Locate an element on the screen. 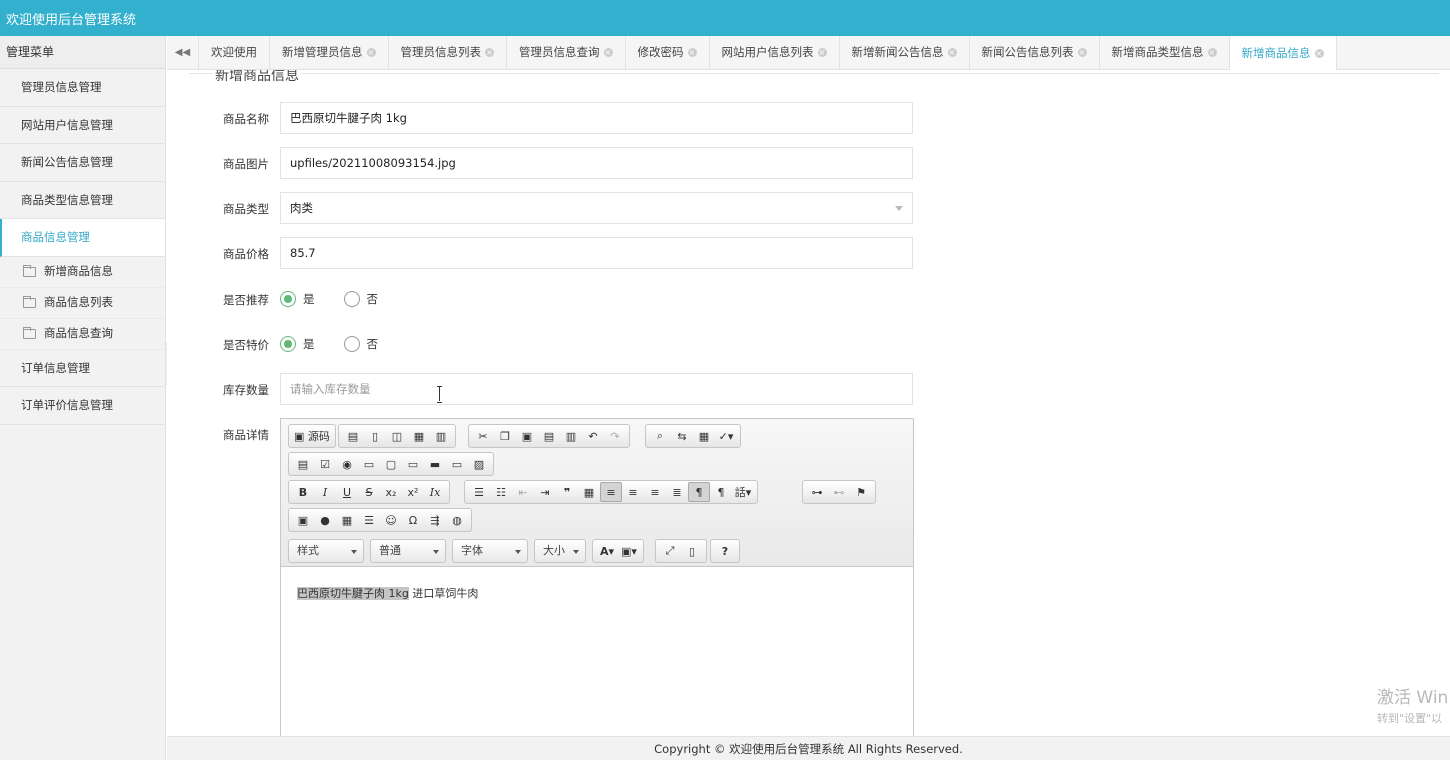  superscript-icon: x² is located at coordinates (413, 492).